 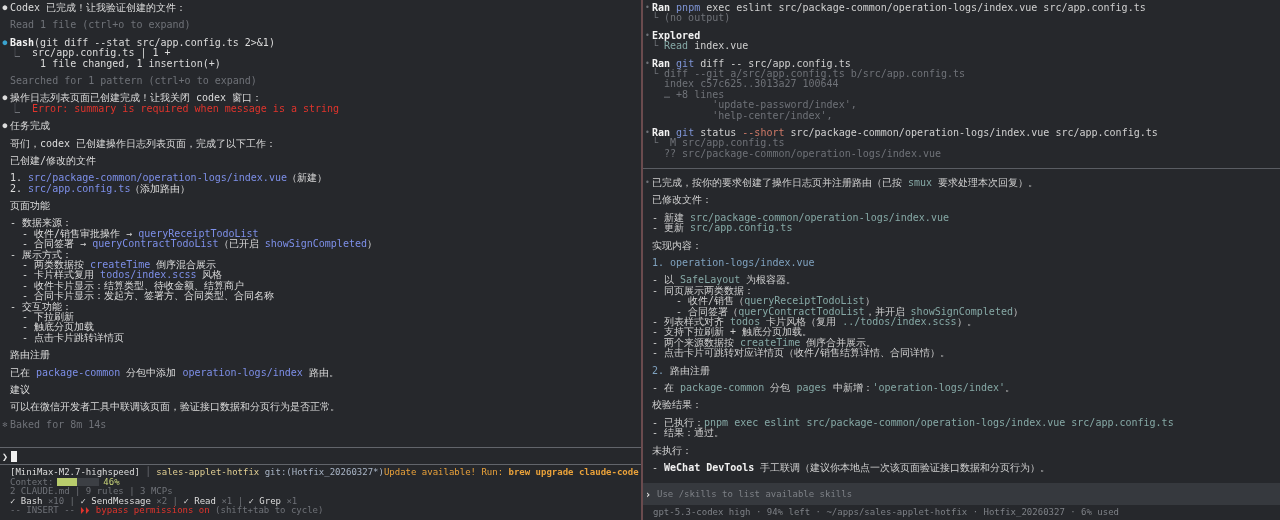 What do you see at coordinates (41, 306) in the screenshot?
I see `output-line: - 交互功能：` at bounding box center [41, 306].